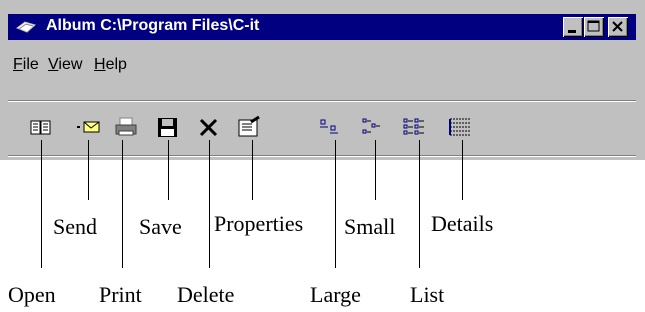 Image resolution: width=645 pixels, height=312 pixels. I want to click on list-leader, so click(419, 204).